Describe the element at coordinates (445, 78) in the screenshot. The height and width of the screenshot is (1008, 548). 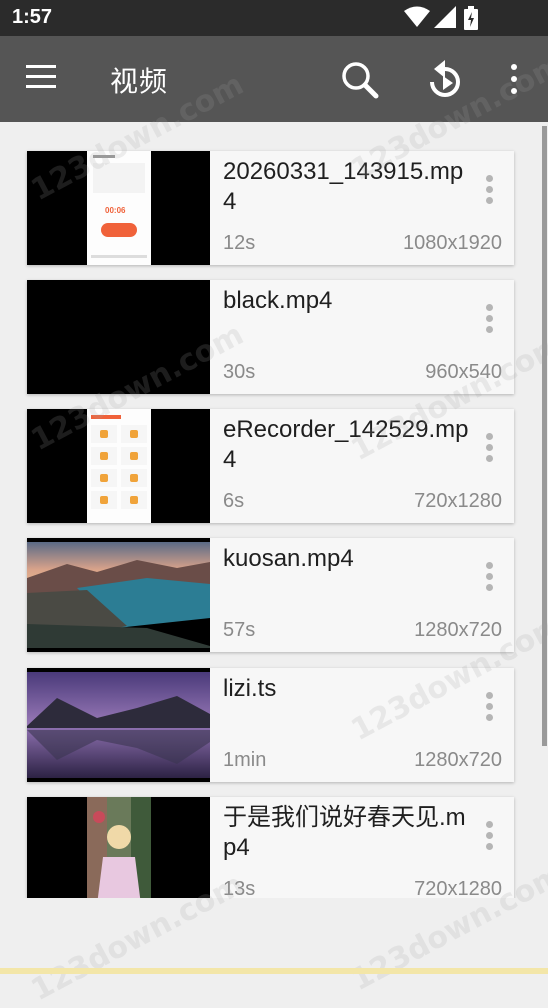
I see `replay-icon` at that location.